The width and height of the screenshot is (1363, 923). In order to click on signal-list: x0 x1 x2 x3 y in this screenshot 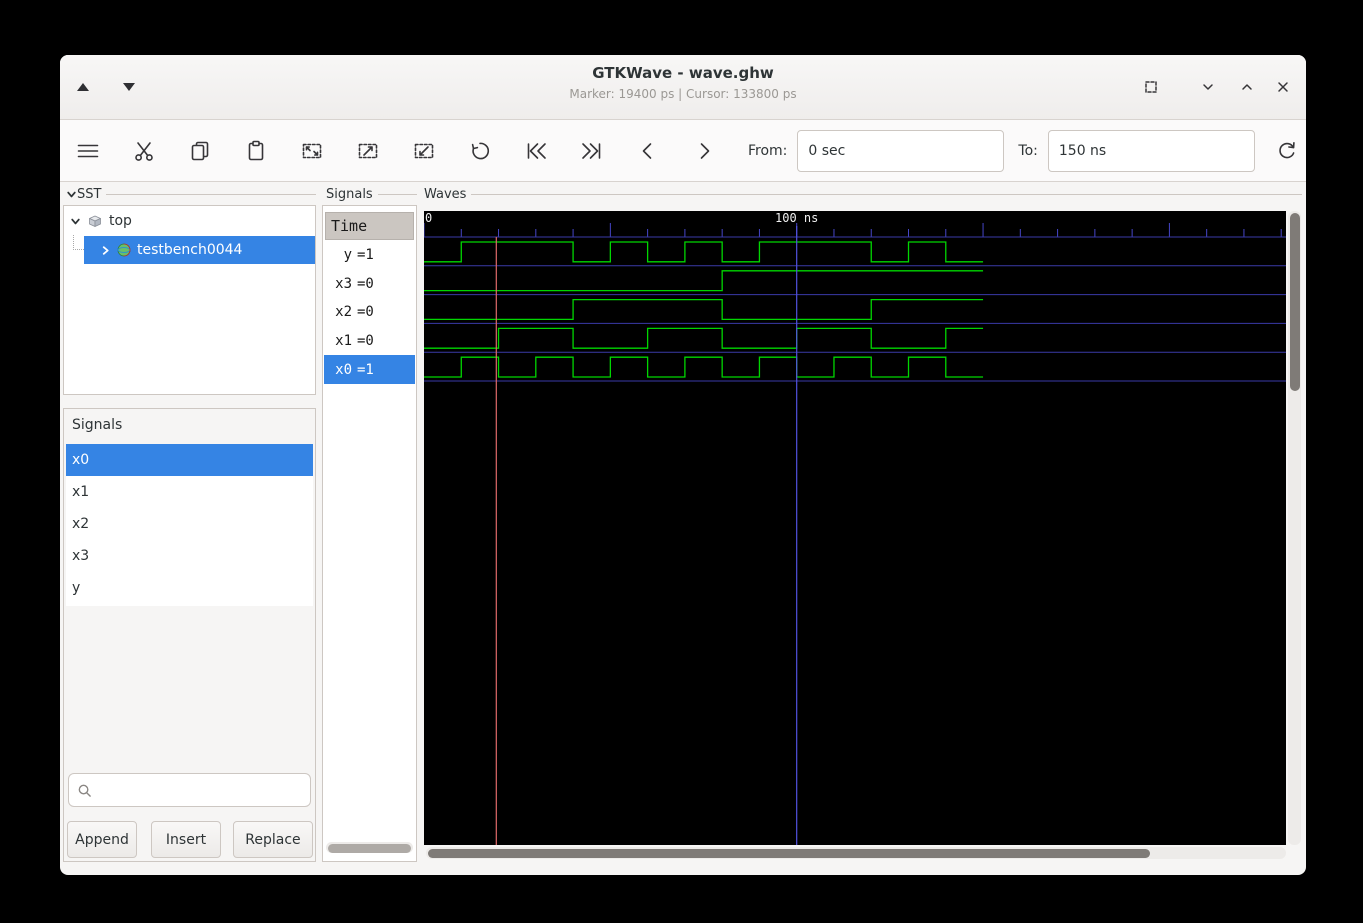, I will do `click(189, 525)`.